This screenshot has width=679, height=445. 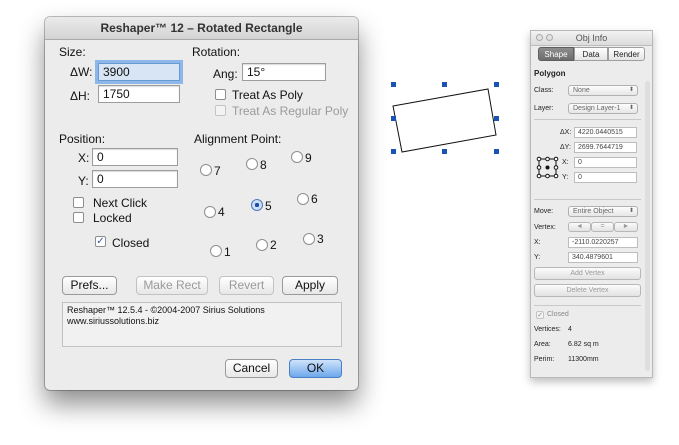 What do you see at coordinates (570, 329) in the screenshot?
I see `vertices-value: 4` at bounding box center [570, 329].